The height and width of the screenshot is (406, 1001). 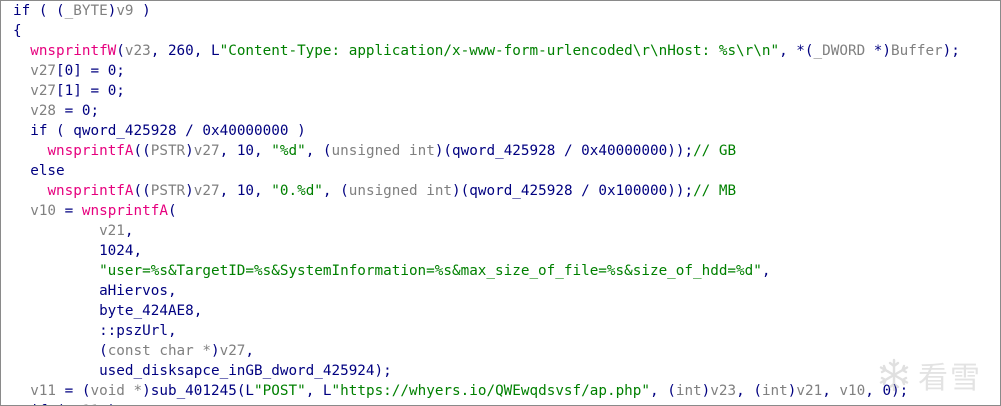 What do you see at coordinates (486, 211) in the screenshot?
I see `code-line: v10 = wnsprintfA(` at bounding box center [486, 211].